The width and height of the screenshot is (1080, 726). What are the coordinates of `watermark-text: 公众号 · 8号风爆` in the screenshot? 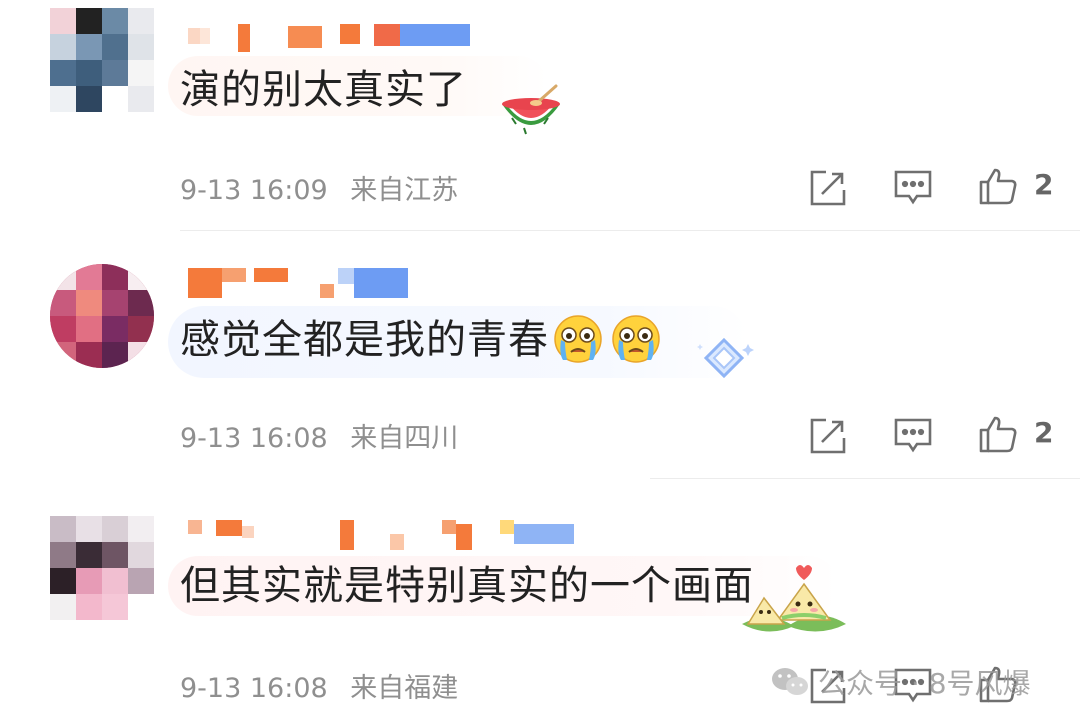 It's located at (924, 683).